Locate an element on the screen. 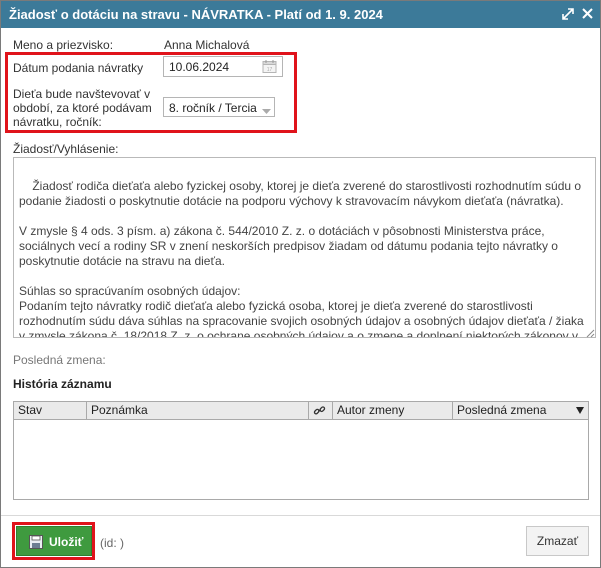 The width and height of the screenshot is (601, 568). last-change-label: Posledná zmena: is located at coordinates (59, 360).